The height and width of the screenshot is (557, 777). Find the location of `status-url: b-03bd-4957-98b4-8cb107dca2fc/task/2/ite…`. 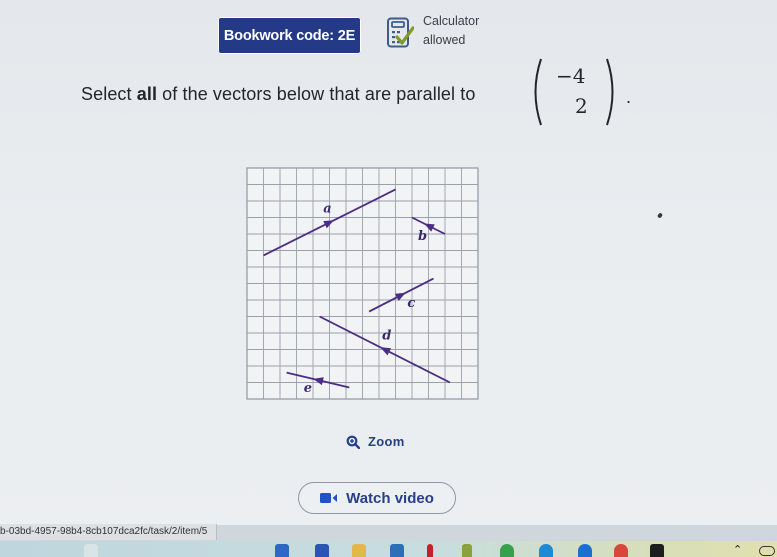

status-url: b-03bd-4957-98b4-8cb107dca2fc/task/2/ite… is located at coordinates (108, 532).